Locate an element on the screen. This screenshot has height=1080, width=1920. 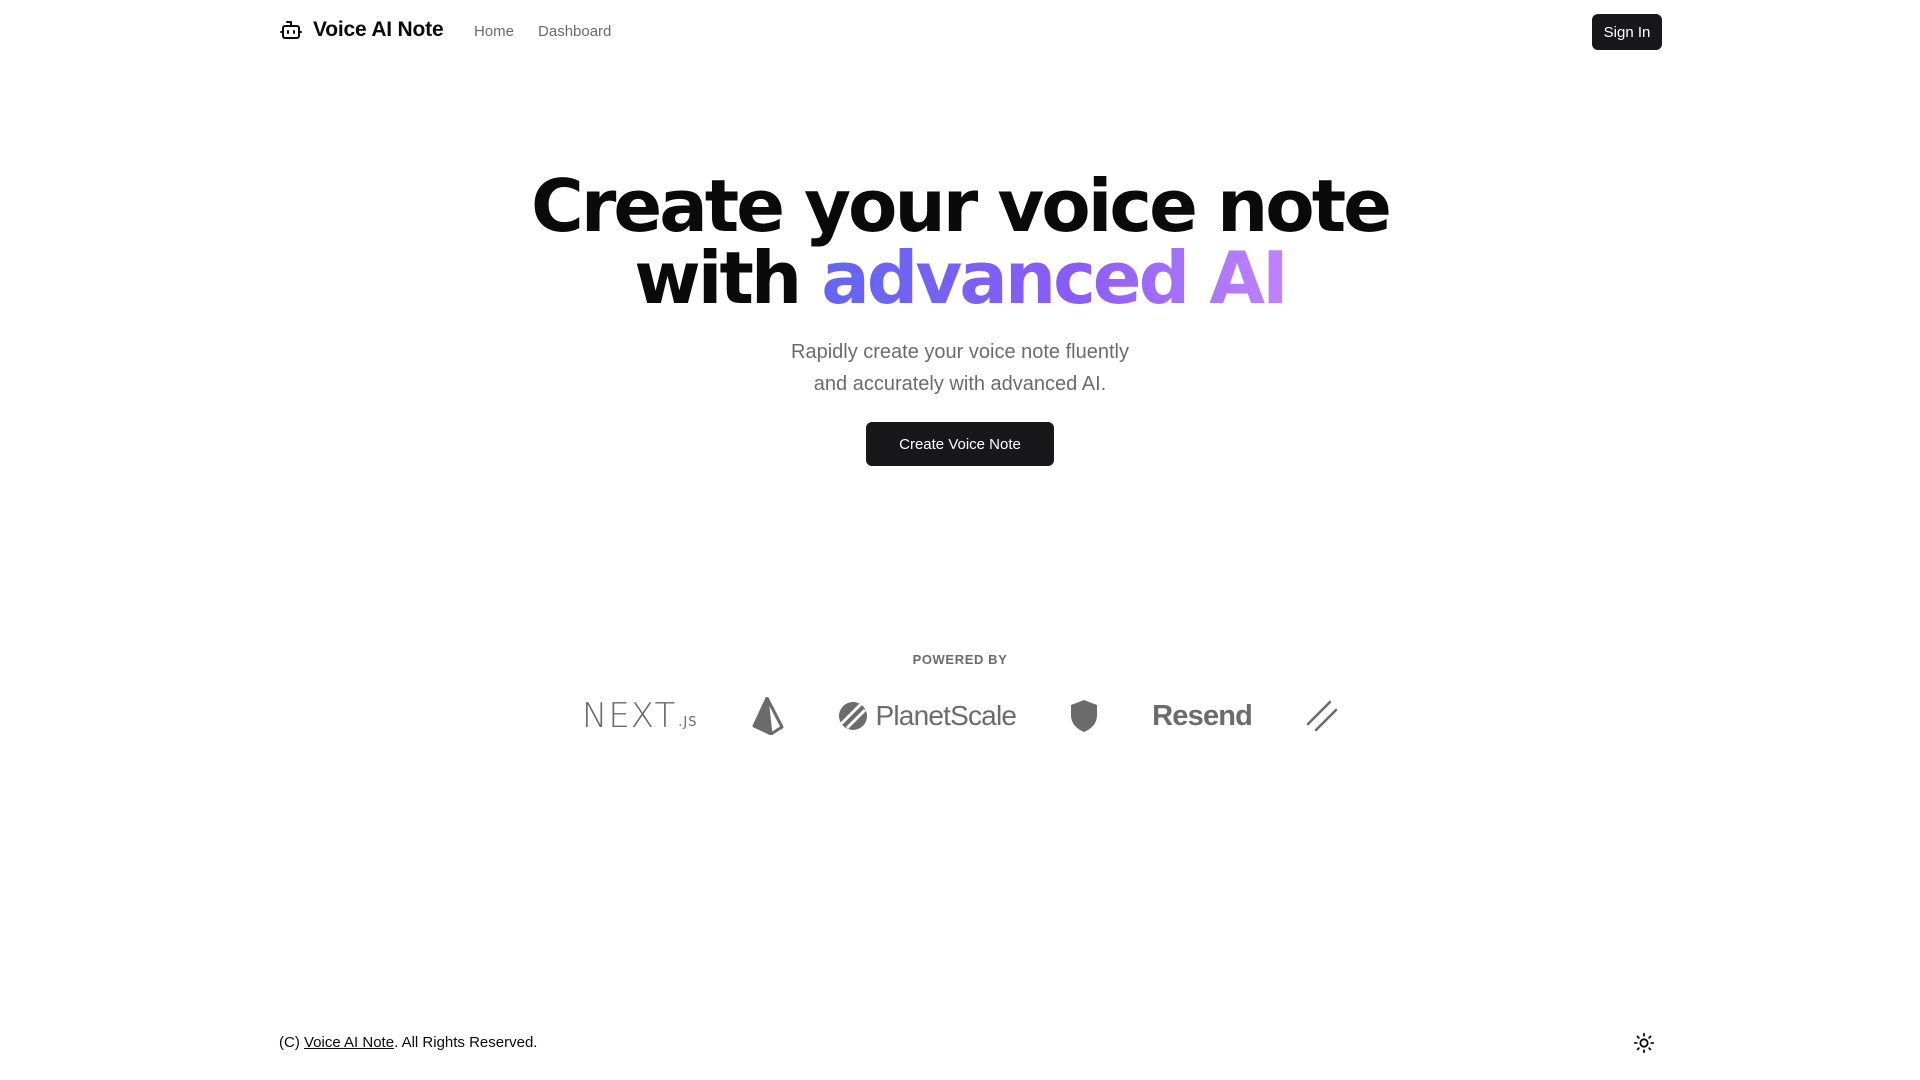
sign-in-button: Sign In is located at coordinates (1627, 32).